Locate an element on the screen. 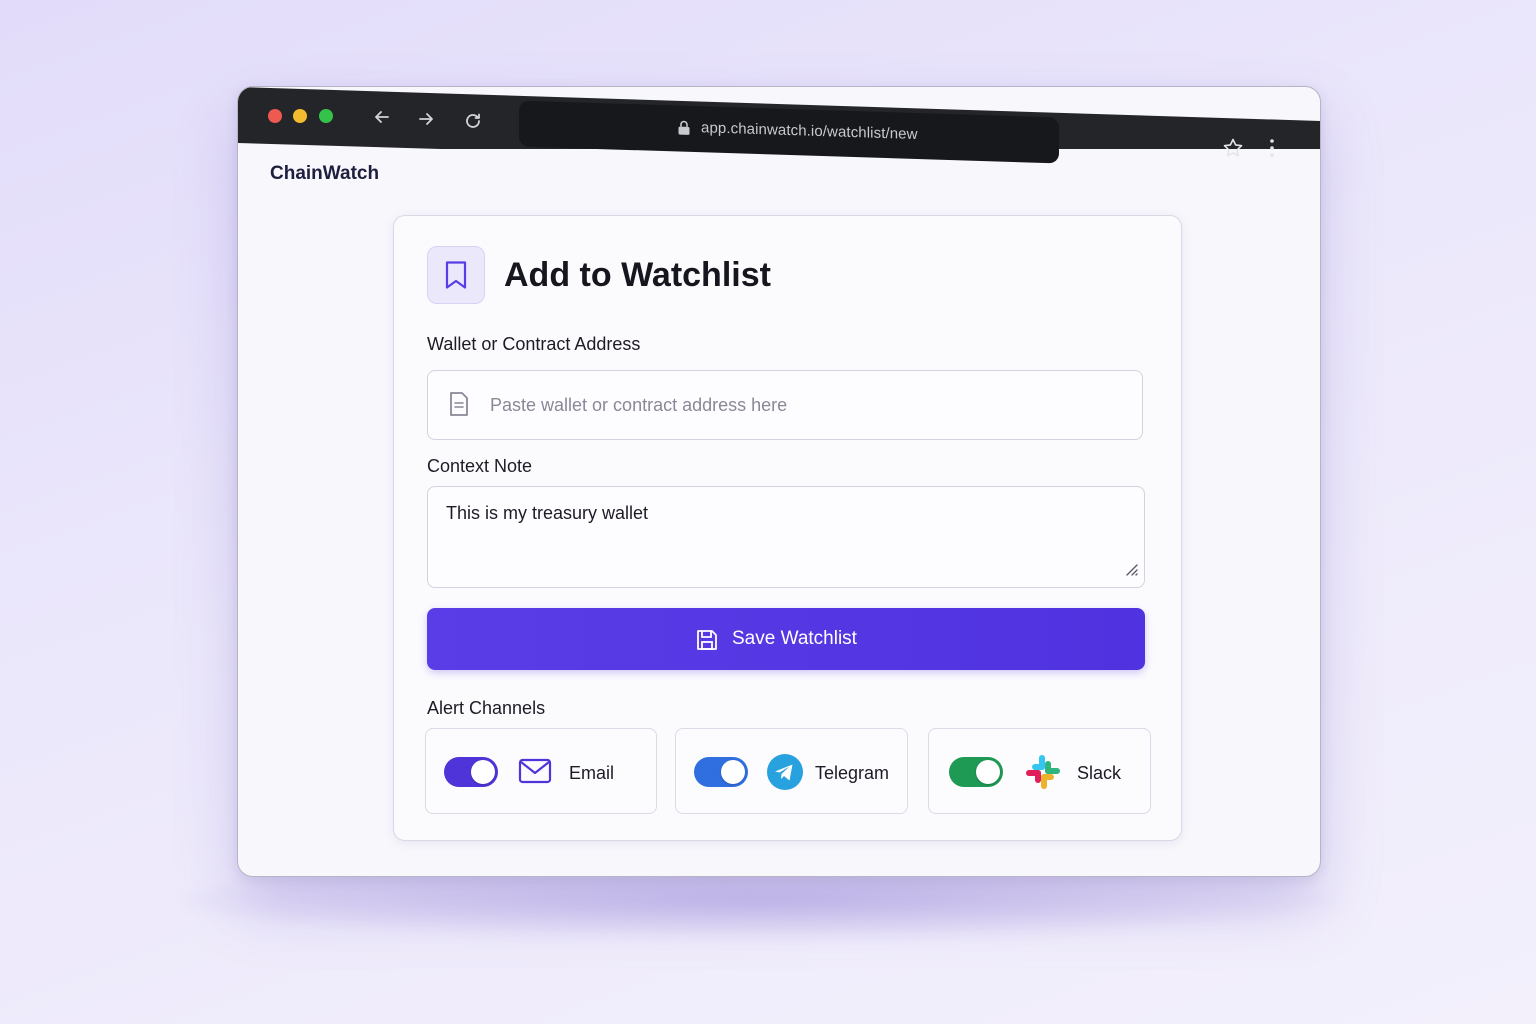 The height and width of the screenshot is (1024, 1536). lock-icon is located at coordinates (684, 129).